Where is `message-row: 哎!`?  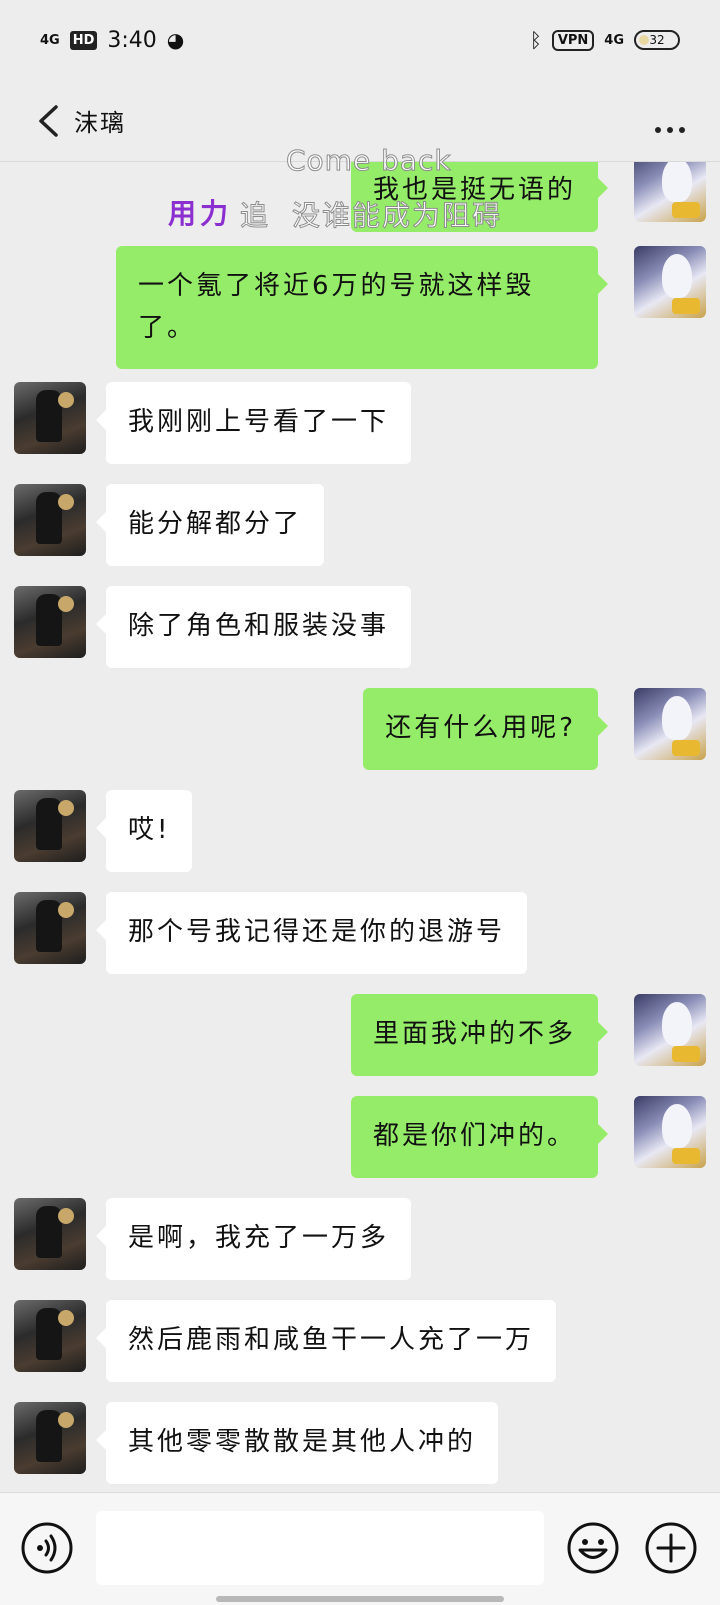
message-row: 哎! is located at coordinates (360, 831).